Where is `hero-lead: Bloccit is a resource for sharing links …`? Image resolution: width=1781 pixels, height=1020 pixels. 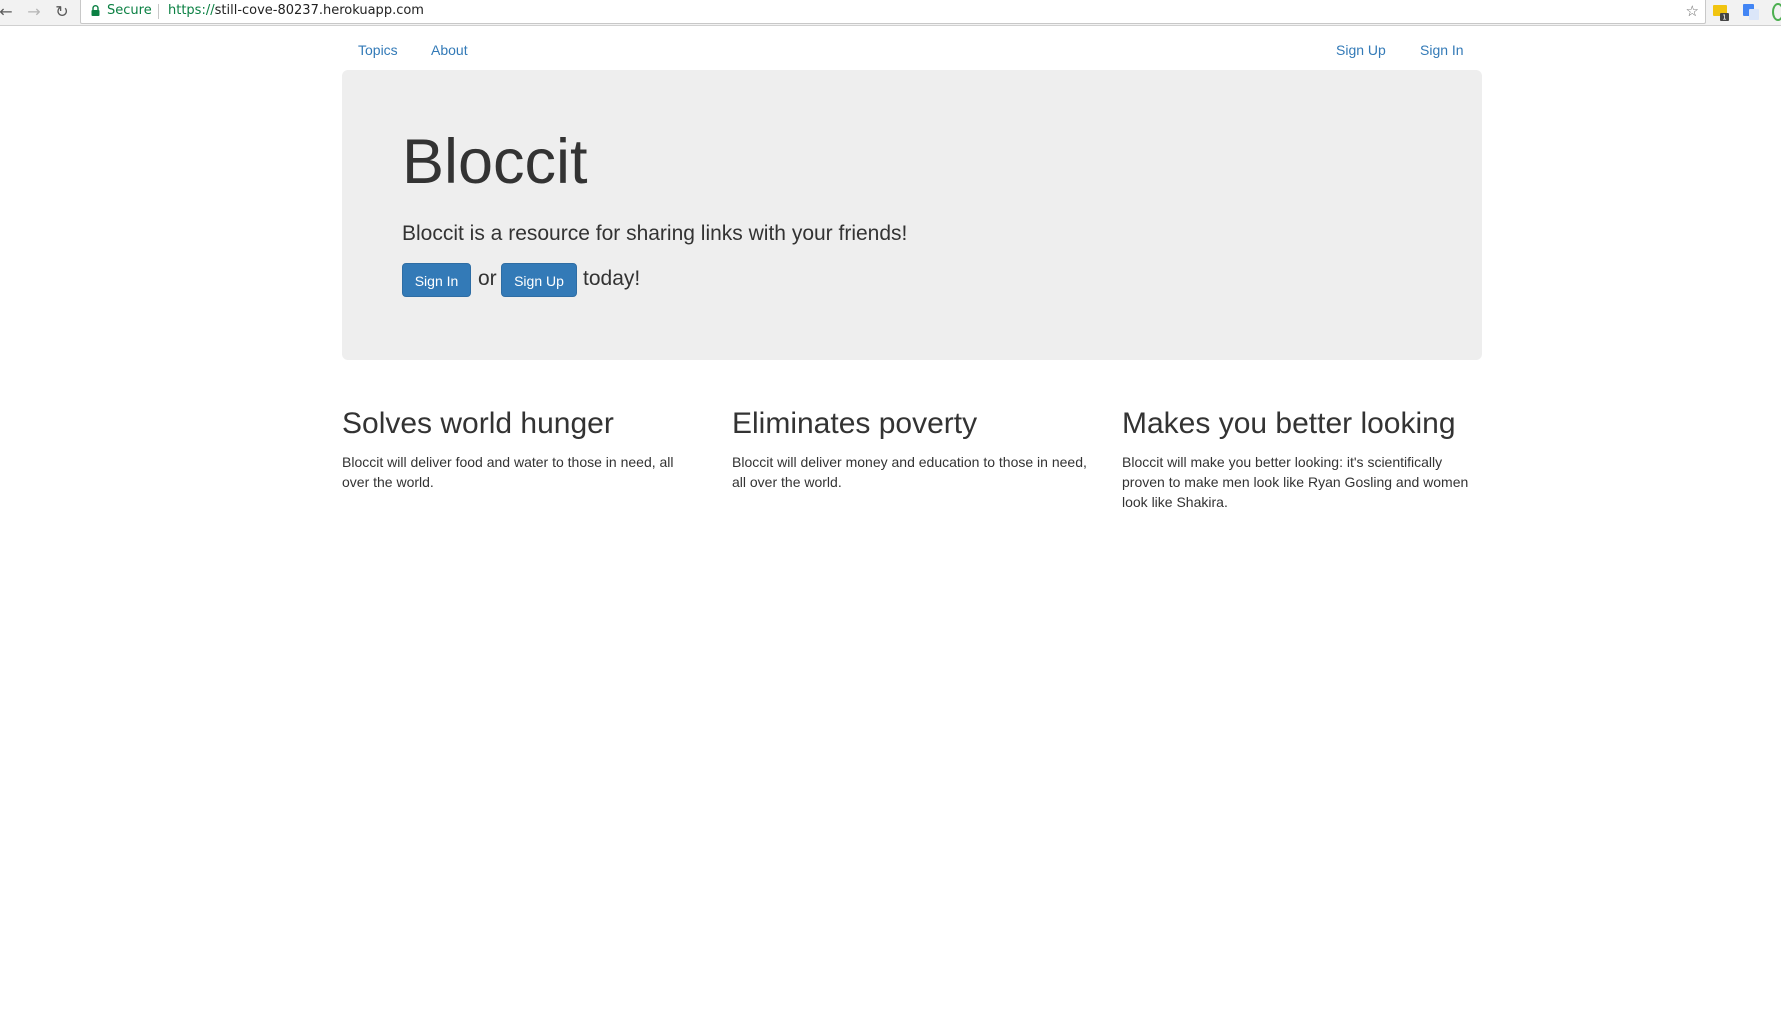
hero-lead: Bloccit is a resource for sharing links … is located at coordinates (655, 233).